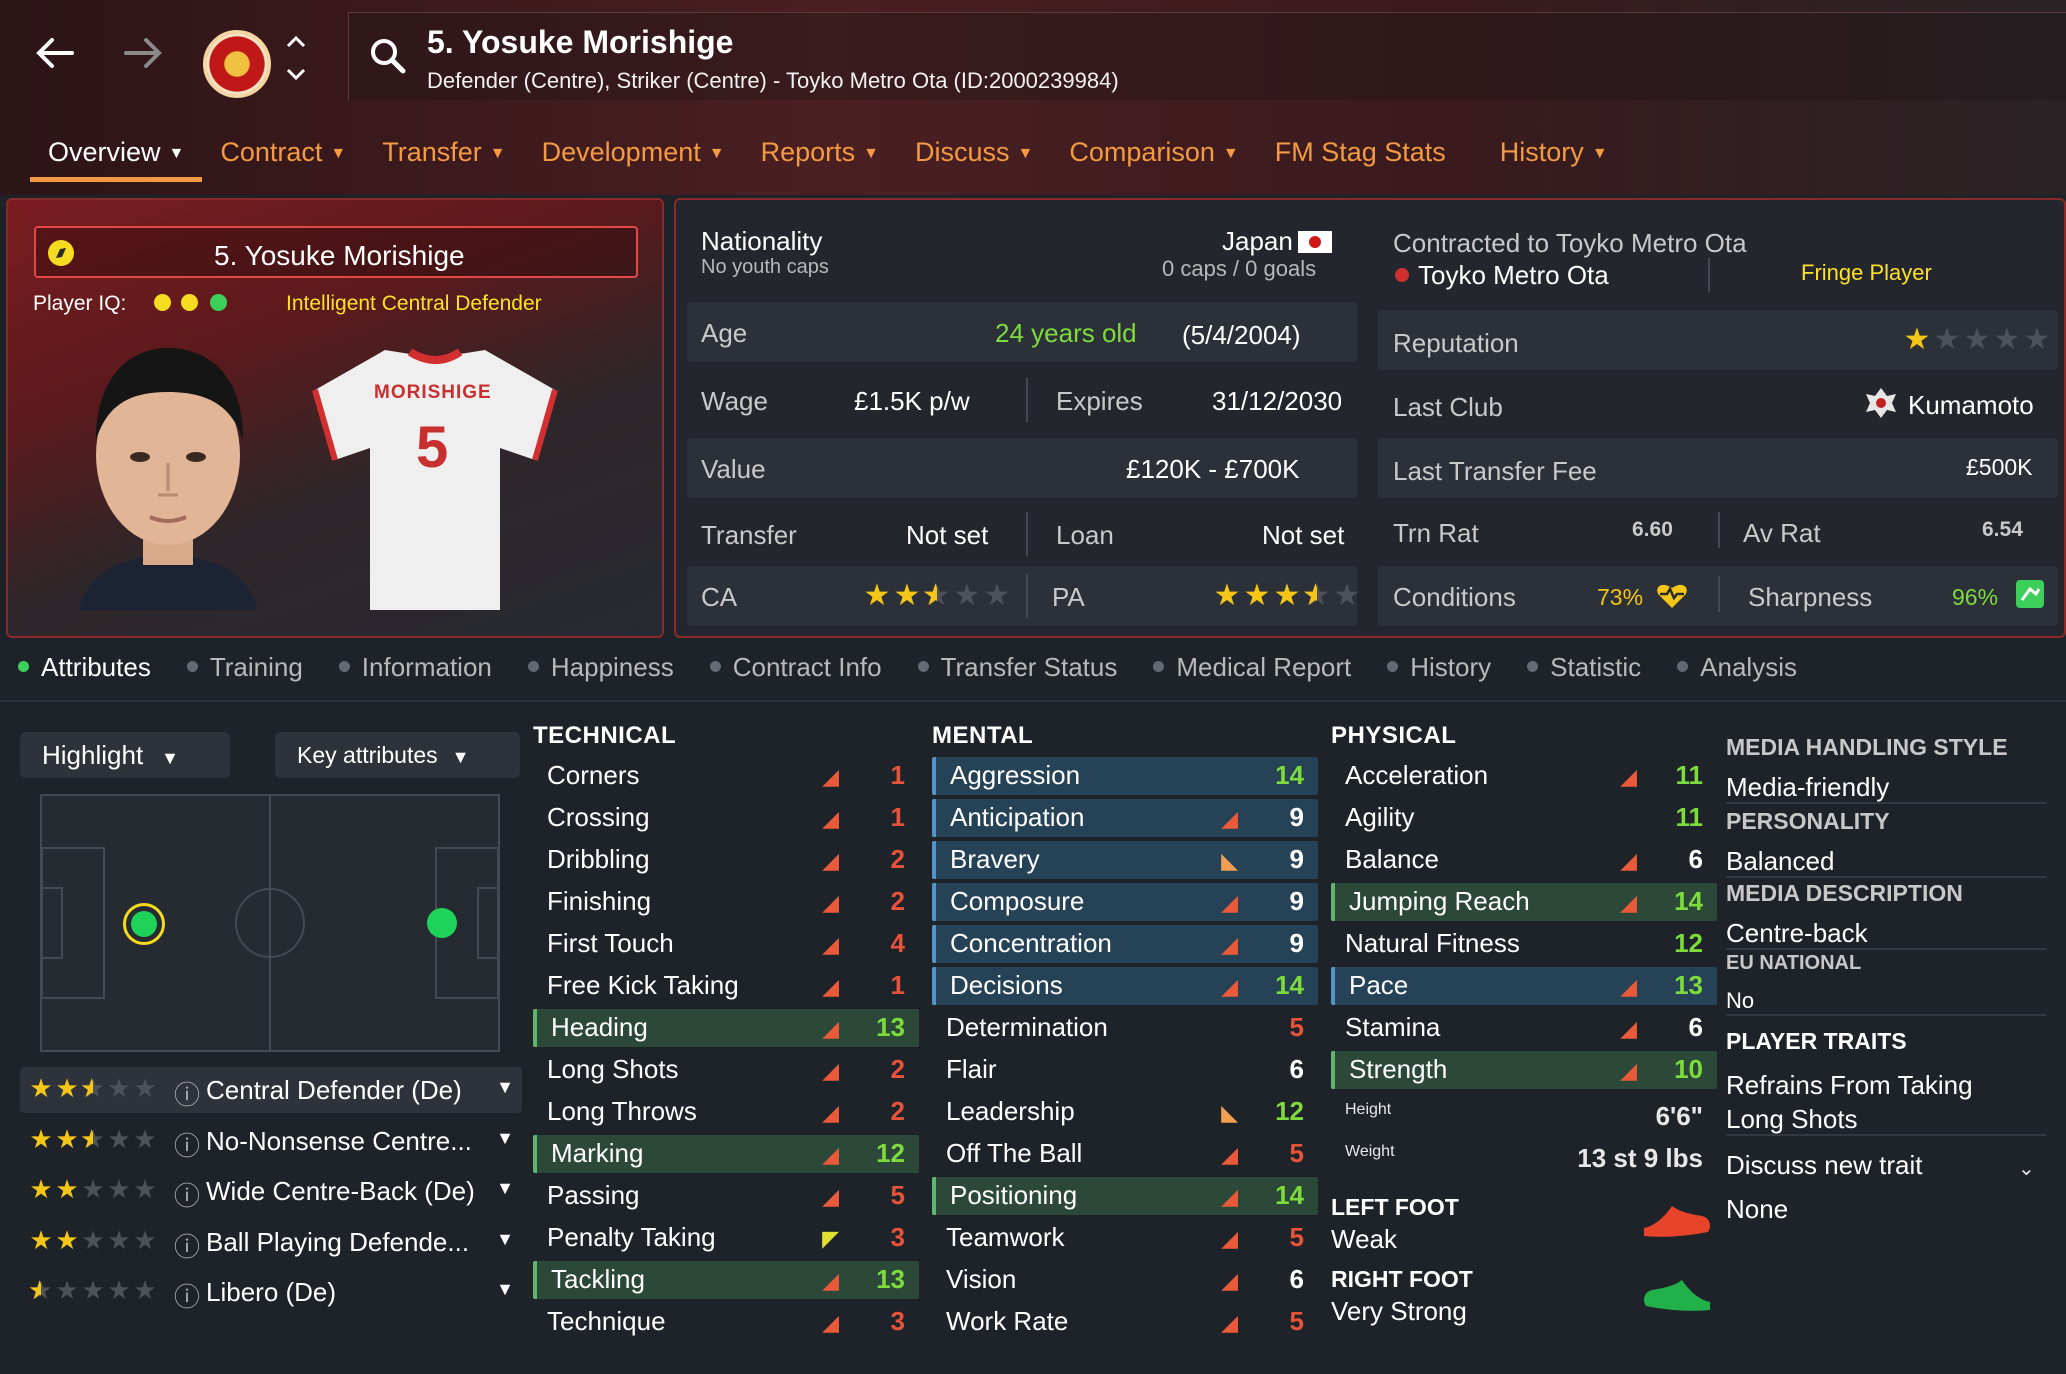 This screenshot has height=1374, width=2066. I want to click on attribute-row: Technique 3 ◢, so click(726, 1322).